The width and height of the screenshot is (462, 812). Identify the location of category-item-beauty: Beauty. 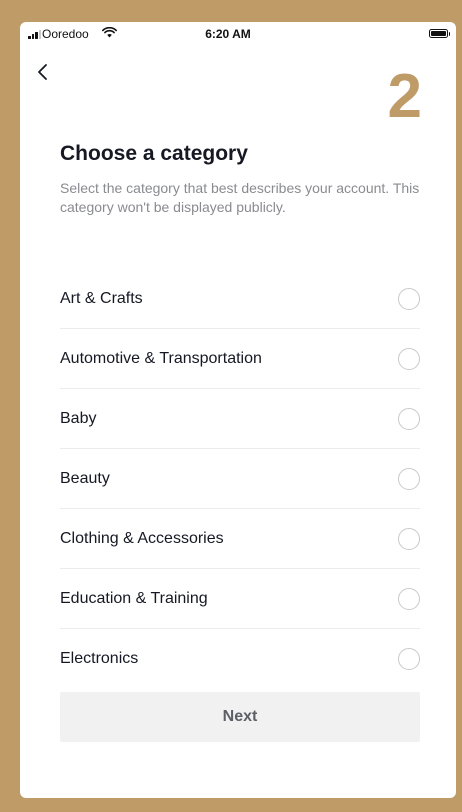
(240, 479).